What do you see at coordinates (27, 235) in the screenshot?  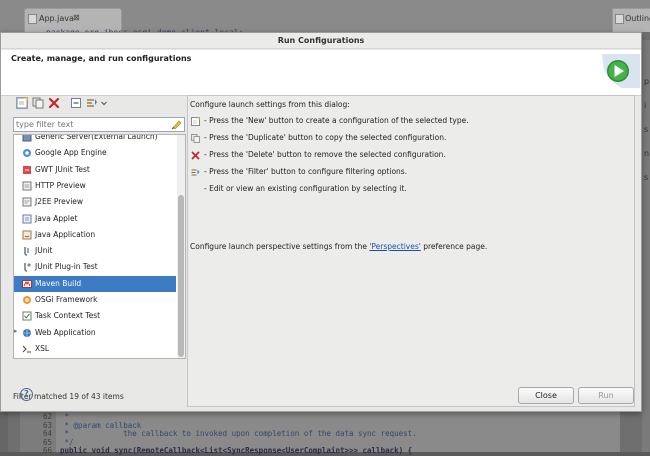 I see `java-app-icon` at bounding box center [27, 235].